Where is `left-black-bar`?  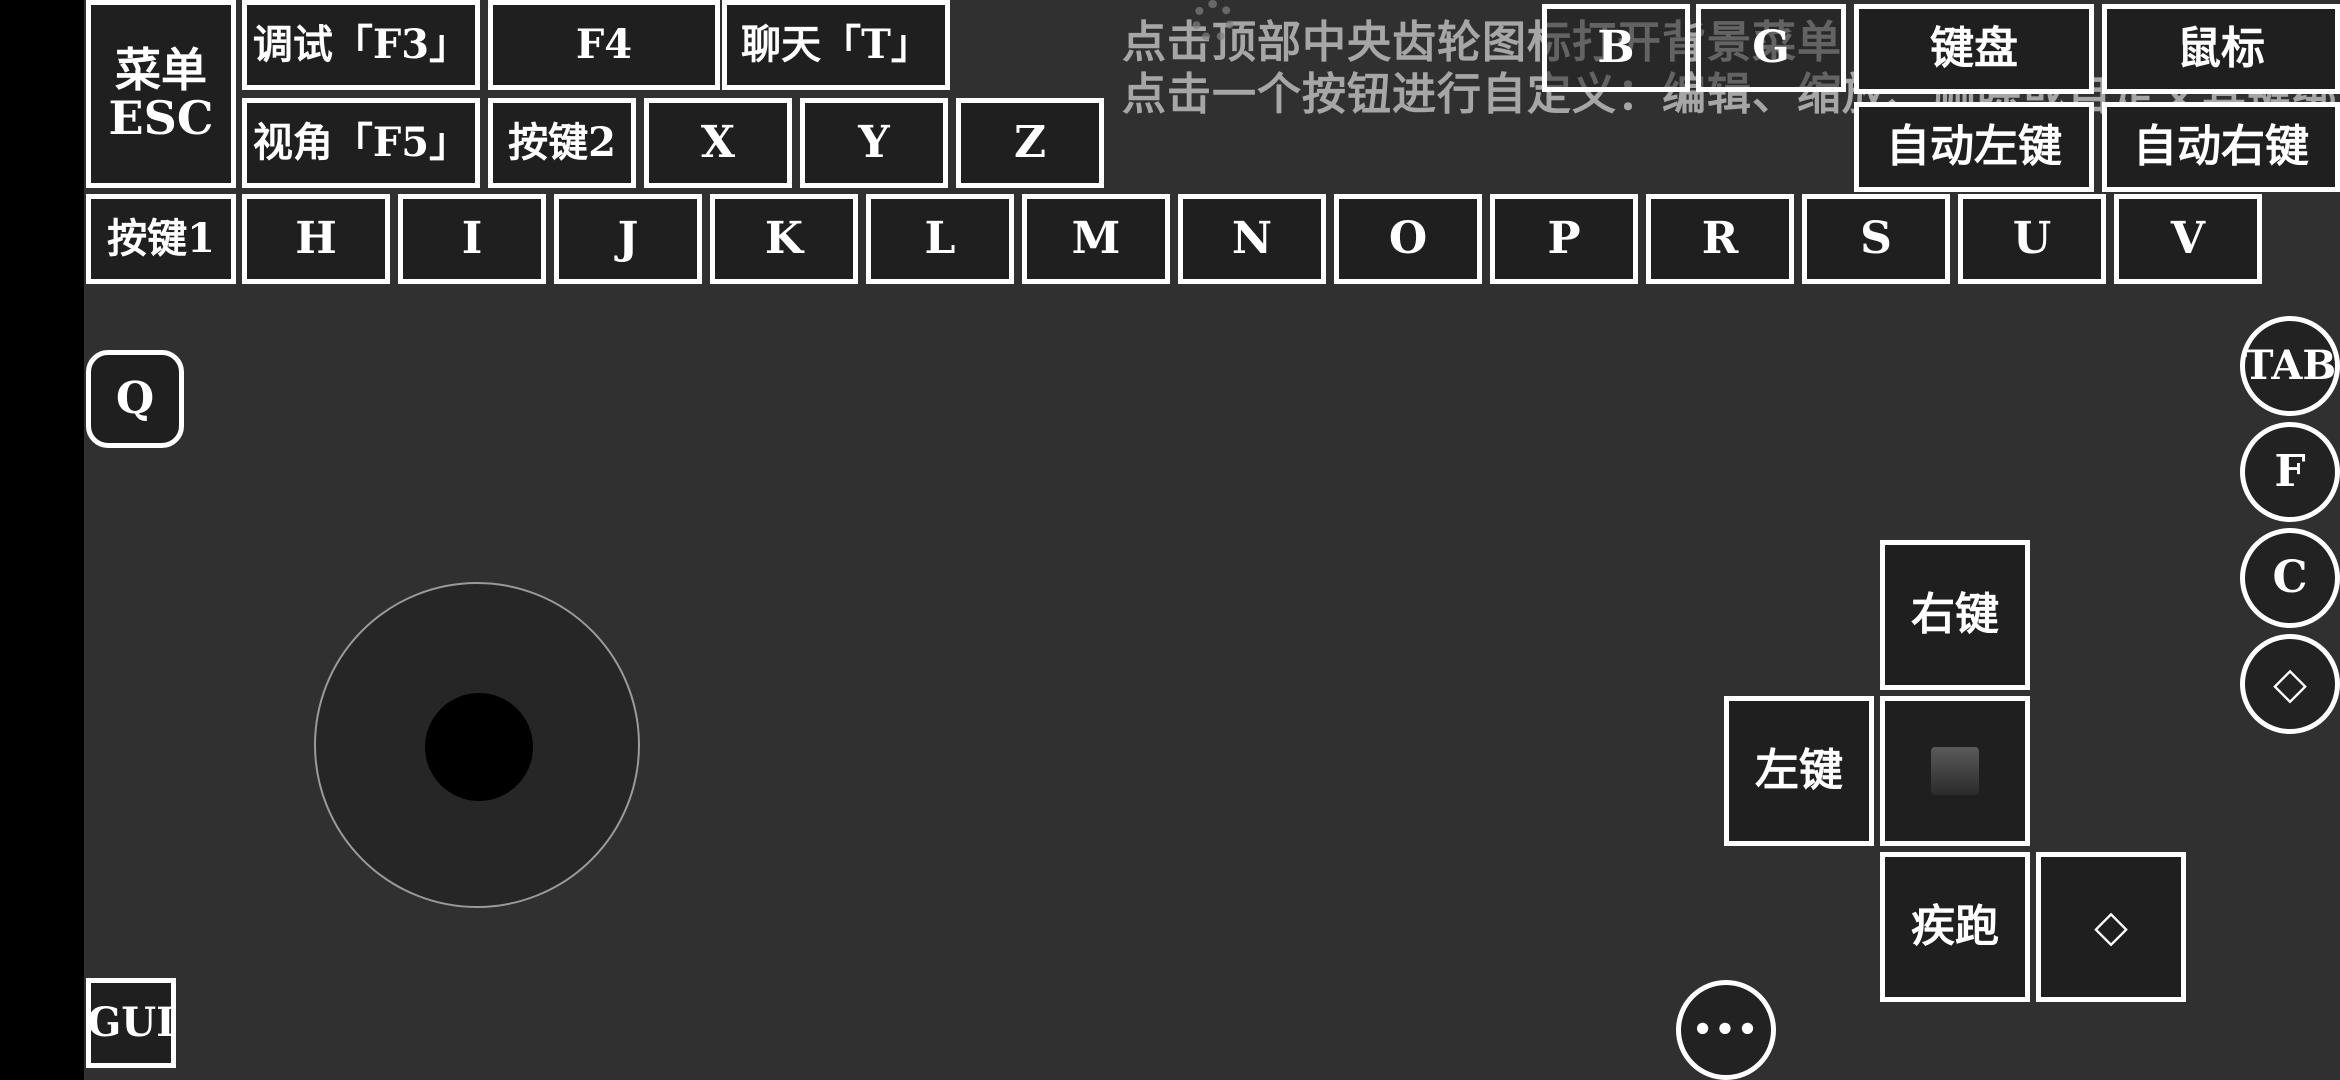 left-black-bar is located at coordinates (42, 540).